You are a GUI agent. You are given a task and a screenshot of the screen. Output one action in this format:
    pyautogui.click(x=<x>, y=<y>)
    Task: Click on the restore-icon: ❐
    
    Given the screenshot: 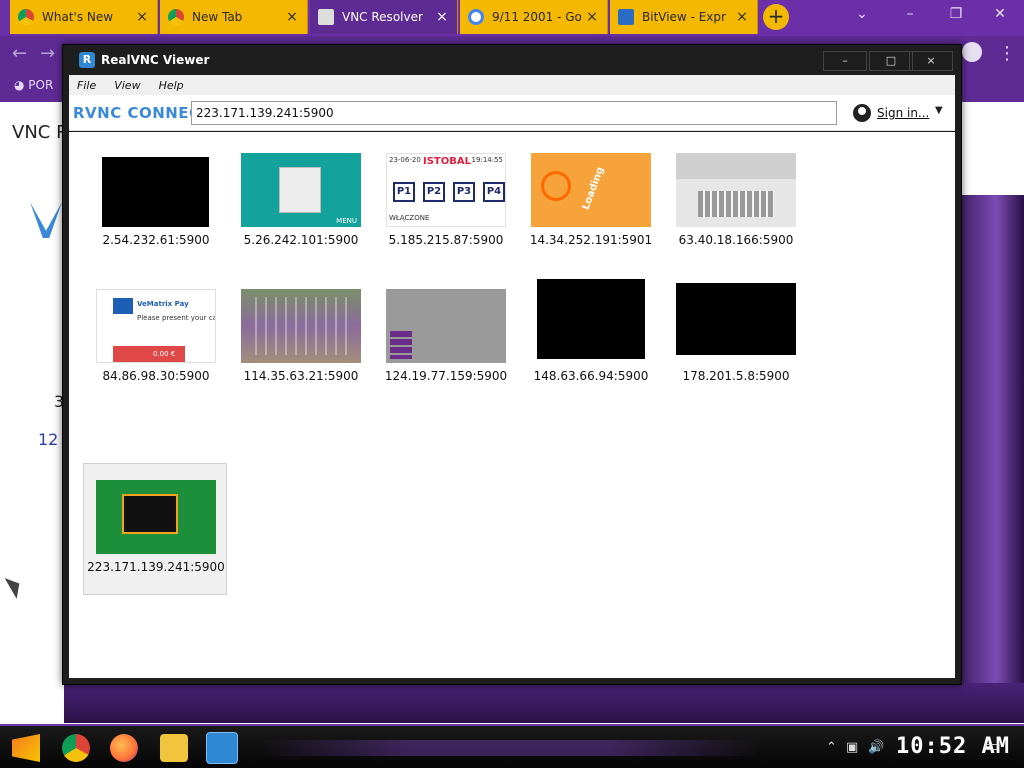 What is the action you would take?
    pyautogui.click(x=956, y=14)
    